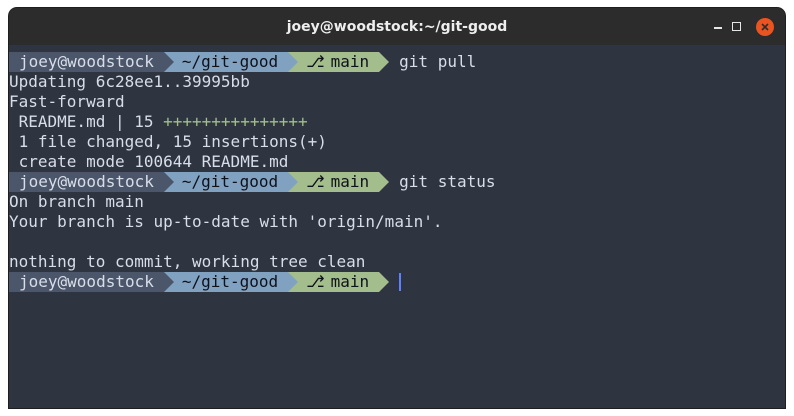 The image size is (794, 416). I want to click on prompt-line: joey@woodstock ~/git-good ⎇ main git pull, so click(397, 62).